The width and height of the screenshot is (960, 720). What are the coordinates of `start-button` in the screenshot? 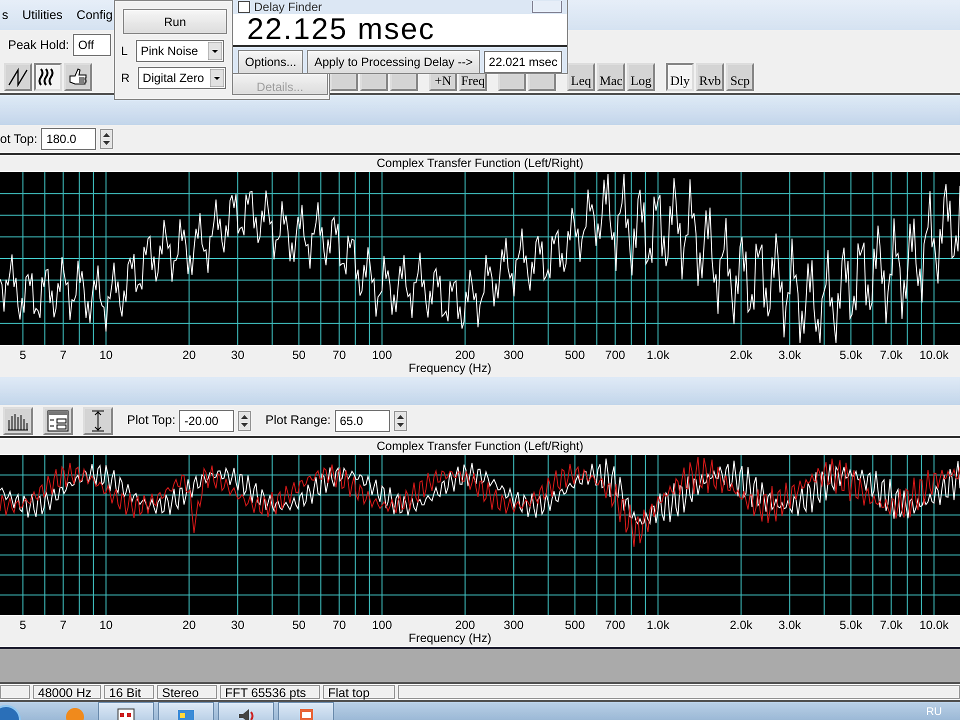 It's located at (11, 711).